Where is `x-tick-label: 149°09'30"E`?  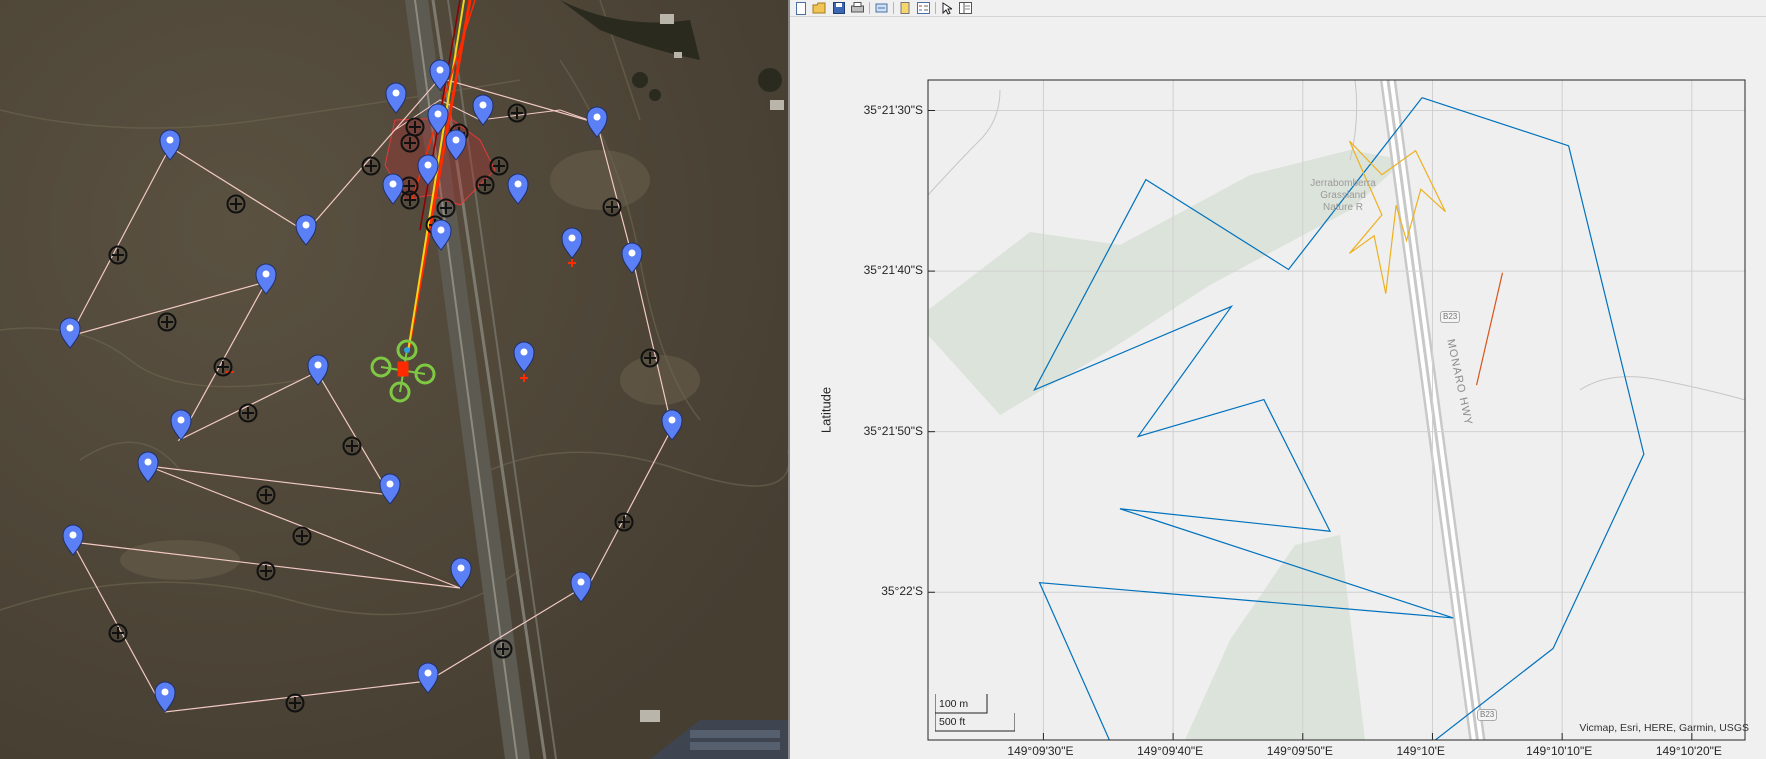 x-tick-label: 149°09'30"E is located at coordinates (1040, 751).